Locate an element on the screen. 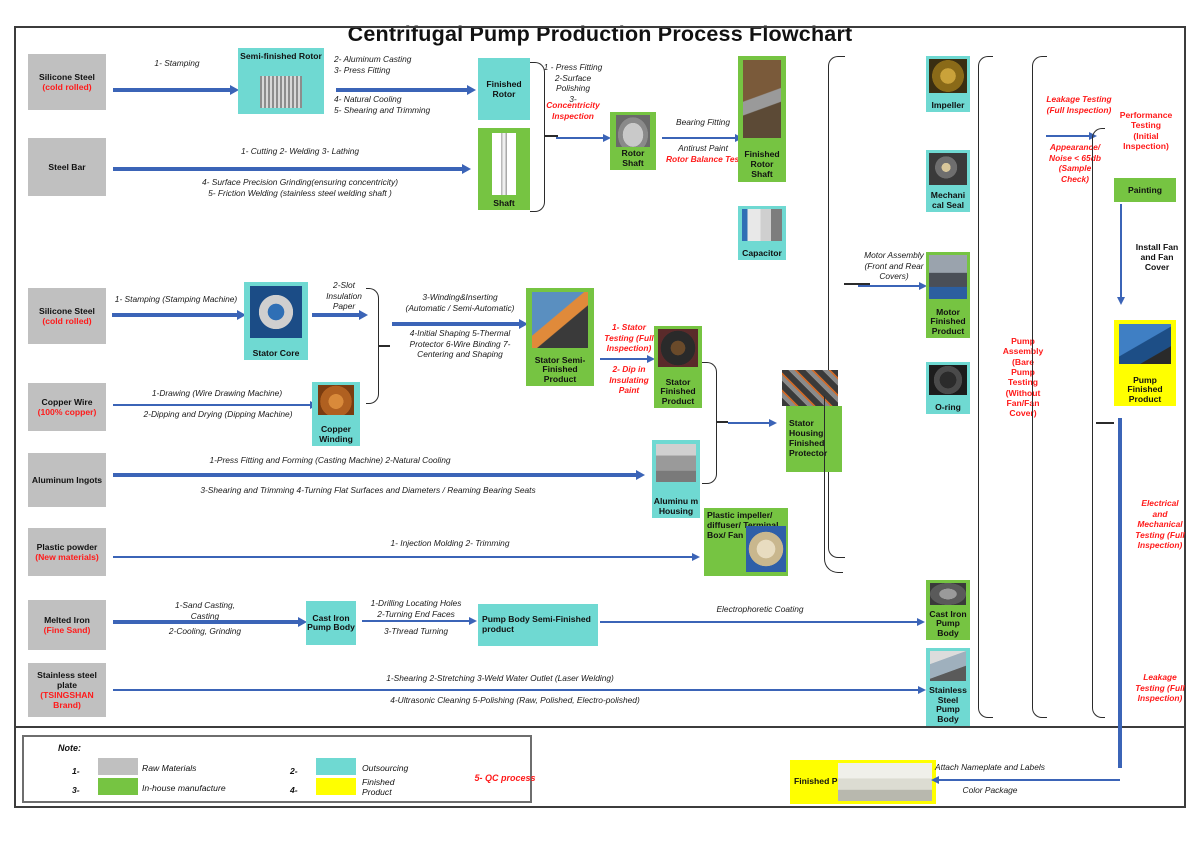  raw-material-plastic-powder: Plastic powder (New materials) is located at coordinates (67, 552).